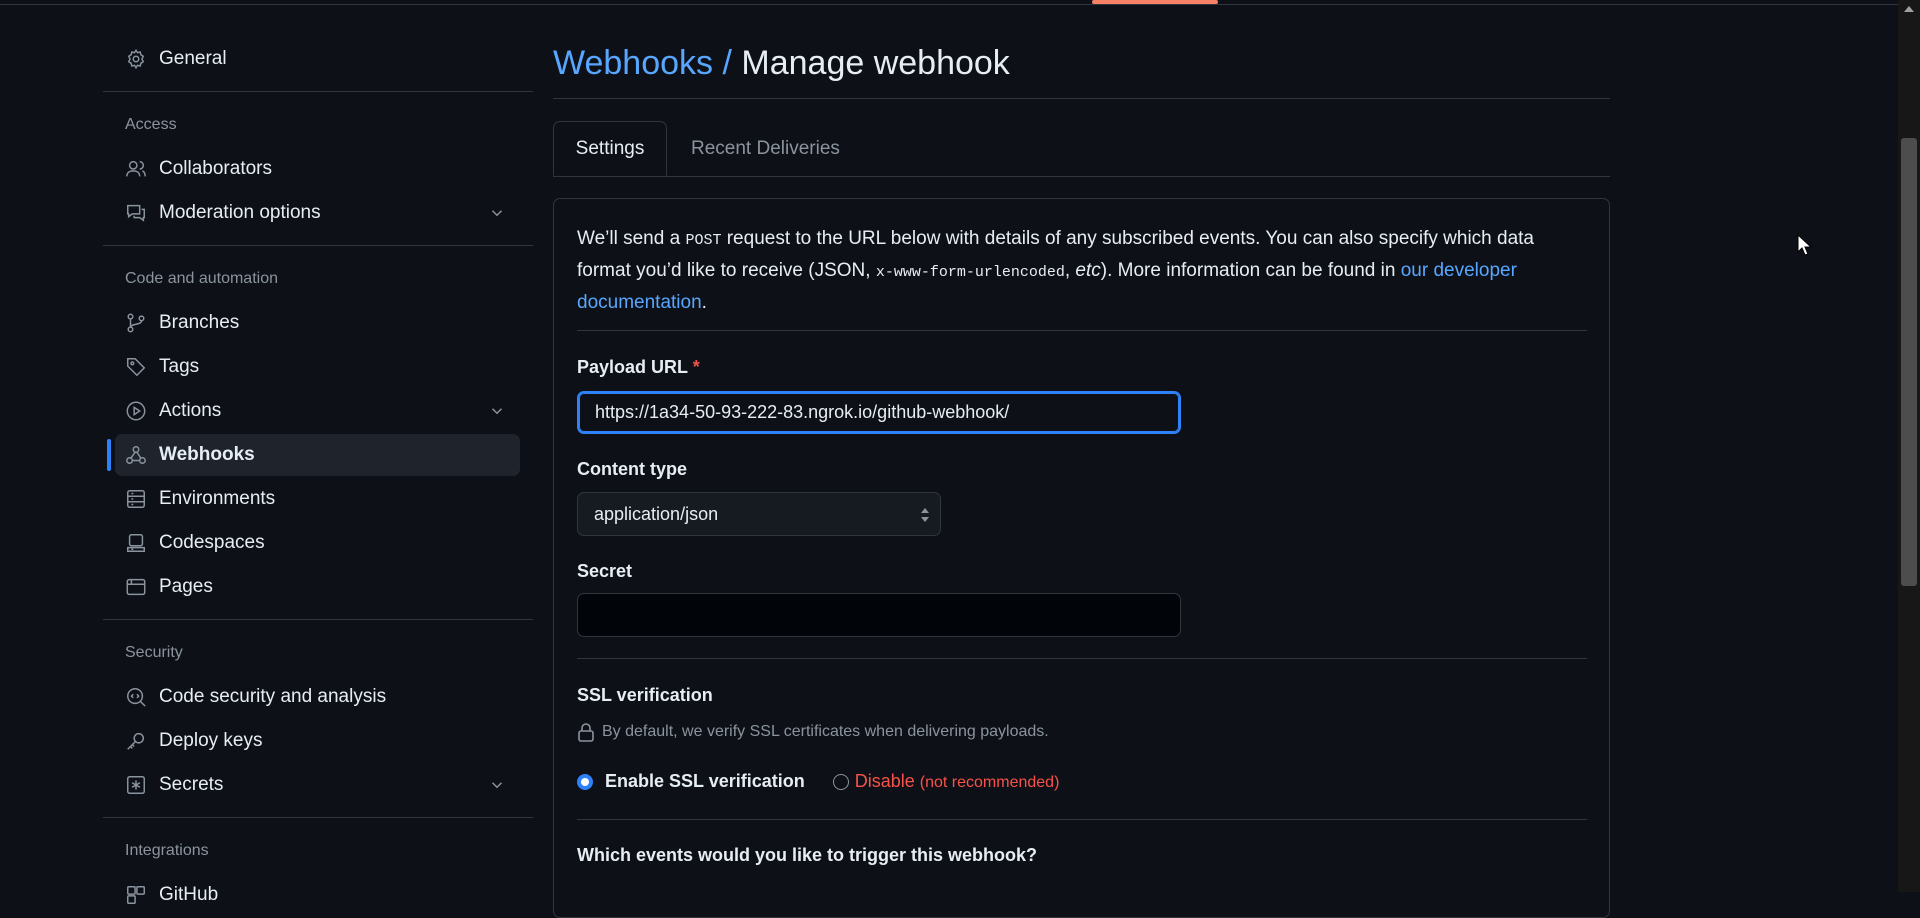 The height and width of the screenshot is (918, 1920). I want to click on sidebar-item-deploy-keys: Deploy keys, so click(317, 741).